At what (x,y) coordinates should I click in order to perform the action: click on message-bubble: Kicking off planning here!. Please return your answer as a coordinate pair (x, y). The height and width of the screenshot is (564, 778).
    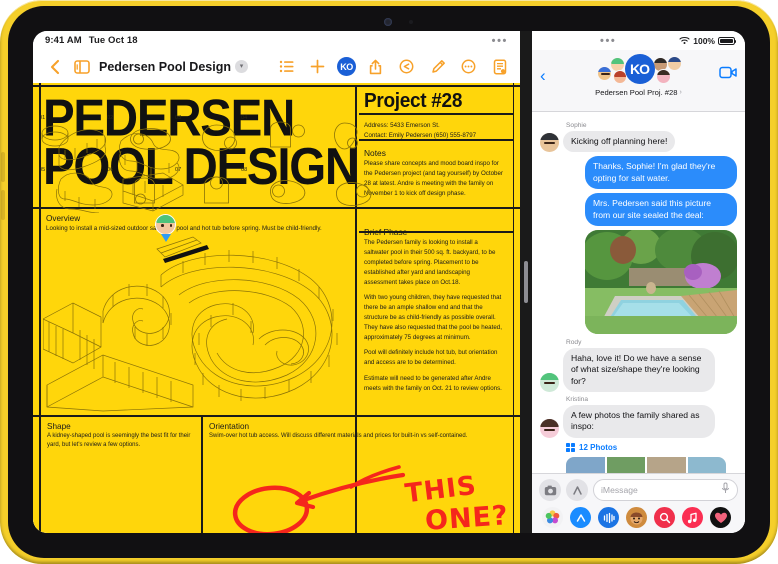
    Looking at the image, I should click on (619, 141).